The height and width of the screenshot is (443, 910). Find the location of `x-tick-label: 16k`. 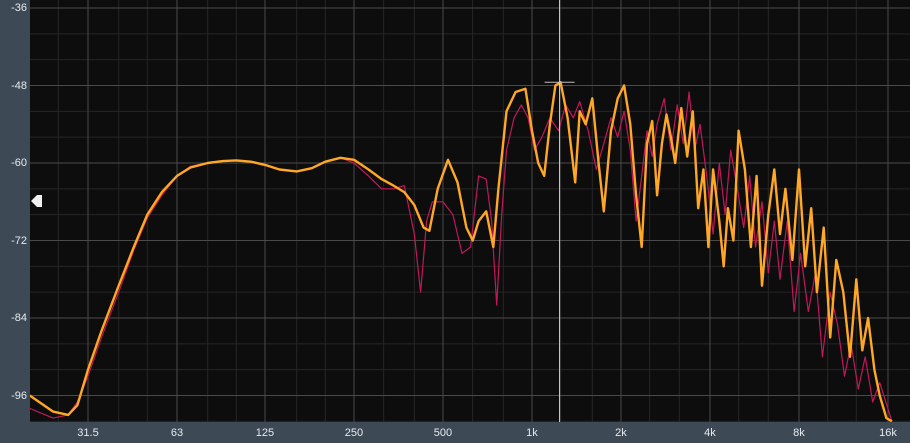

x-tick-label: 16k is located at coordinates (888, 433).